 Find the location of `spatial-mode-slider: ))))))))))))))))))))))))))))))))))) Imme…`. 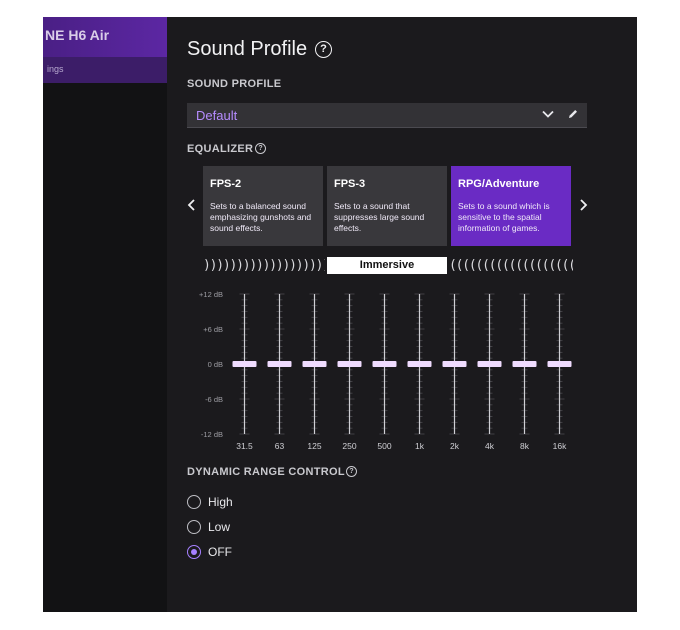

spatial-mode-slider: ))))))))))))))))))))))))))))))))))) Imme… is located at coordinates (388, 266).